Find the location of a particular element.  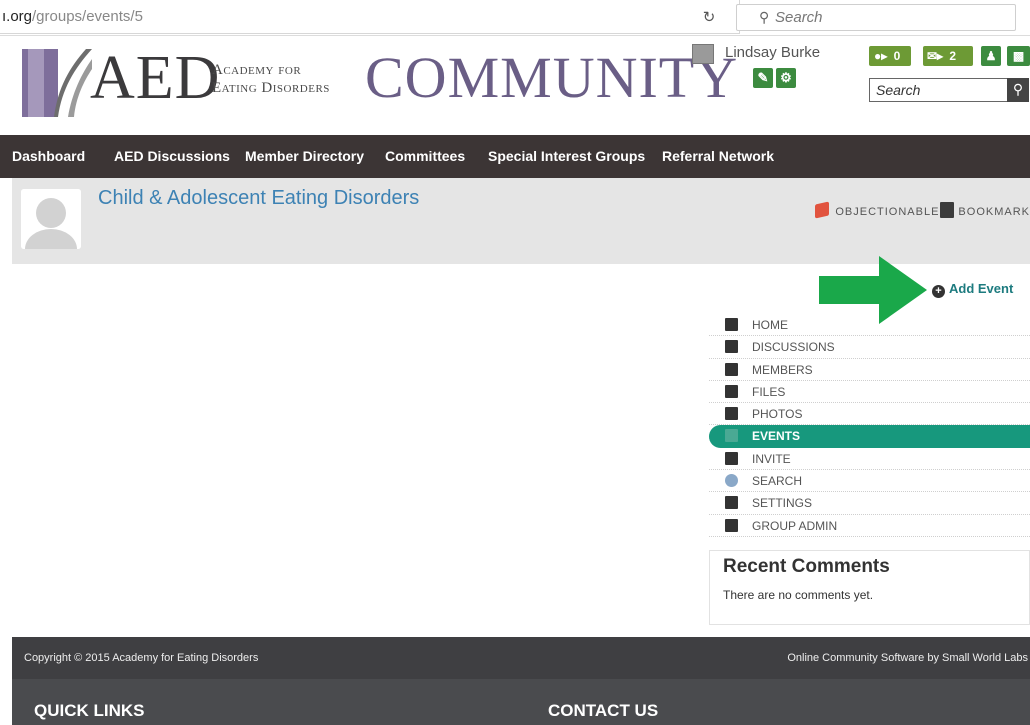

recent-comments-empty: There are no comments yet. is located at coordinates (798, 595).